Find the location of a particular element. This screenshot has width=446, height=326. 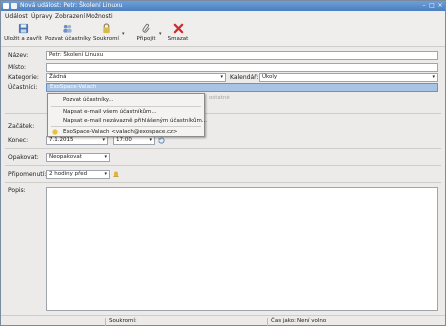

end-time-field: 17:00 ▾ is located at coordinates (134, 140).